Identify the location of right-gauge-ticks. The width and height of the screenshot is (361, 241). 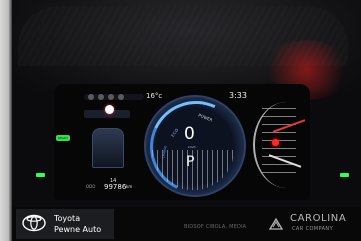
(279, 144).